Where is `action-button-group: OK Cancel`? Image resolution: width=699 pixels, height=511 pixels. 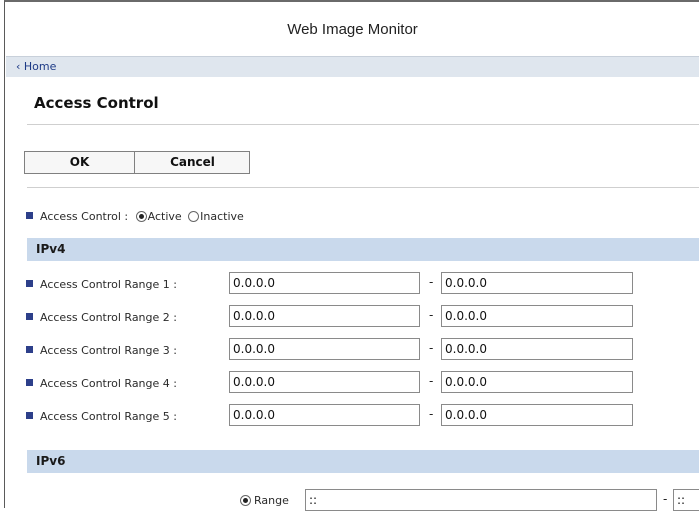 action-button-group: OK Cancel is located at coordinates (137, 162).